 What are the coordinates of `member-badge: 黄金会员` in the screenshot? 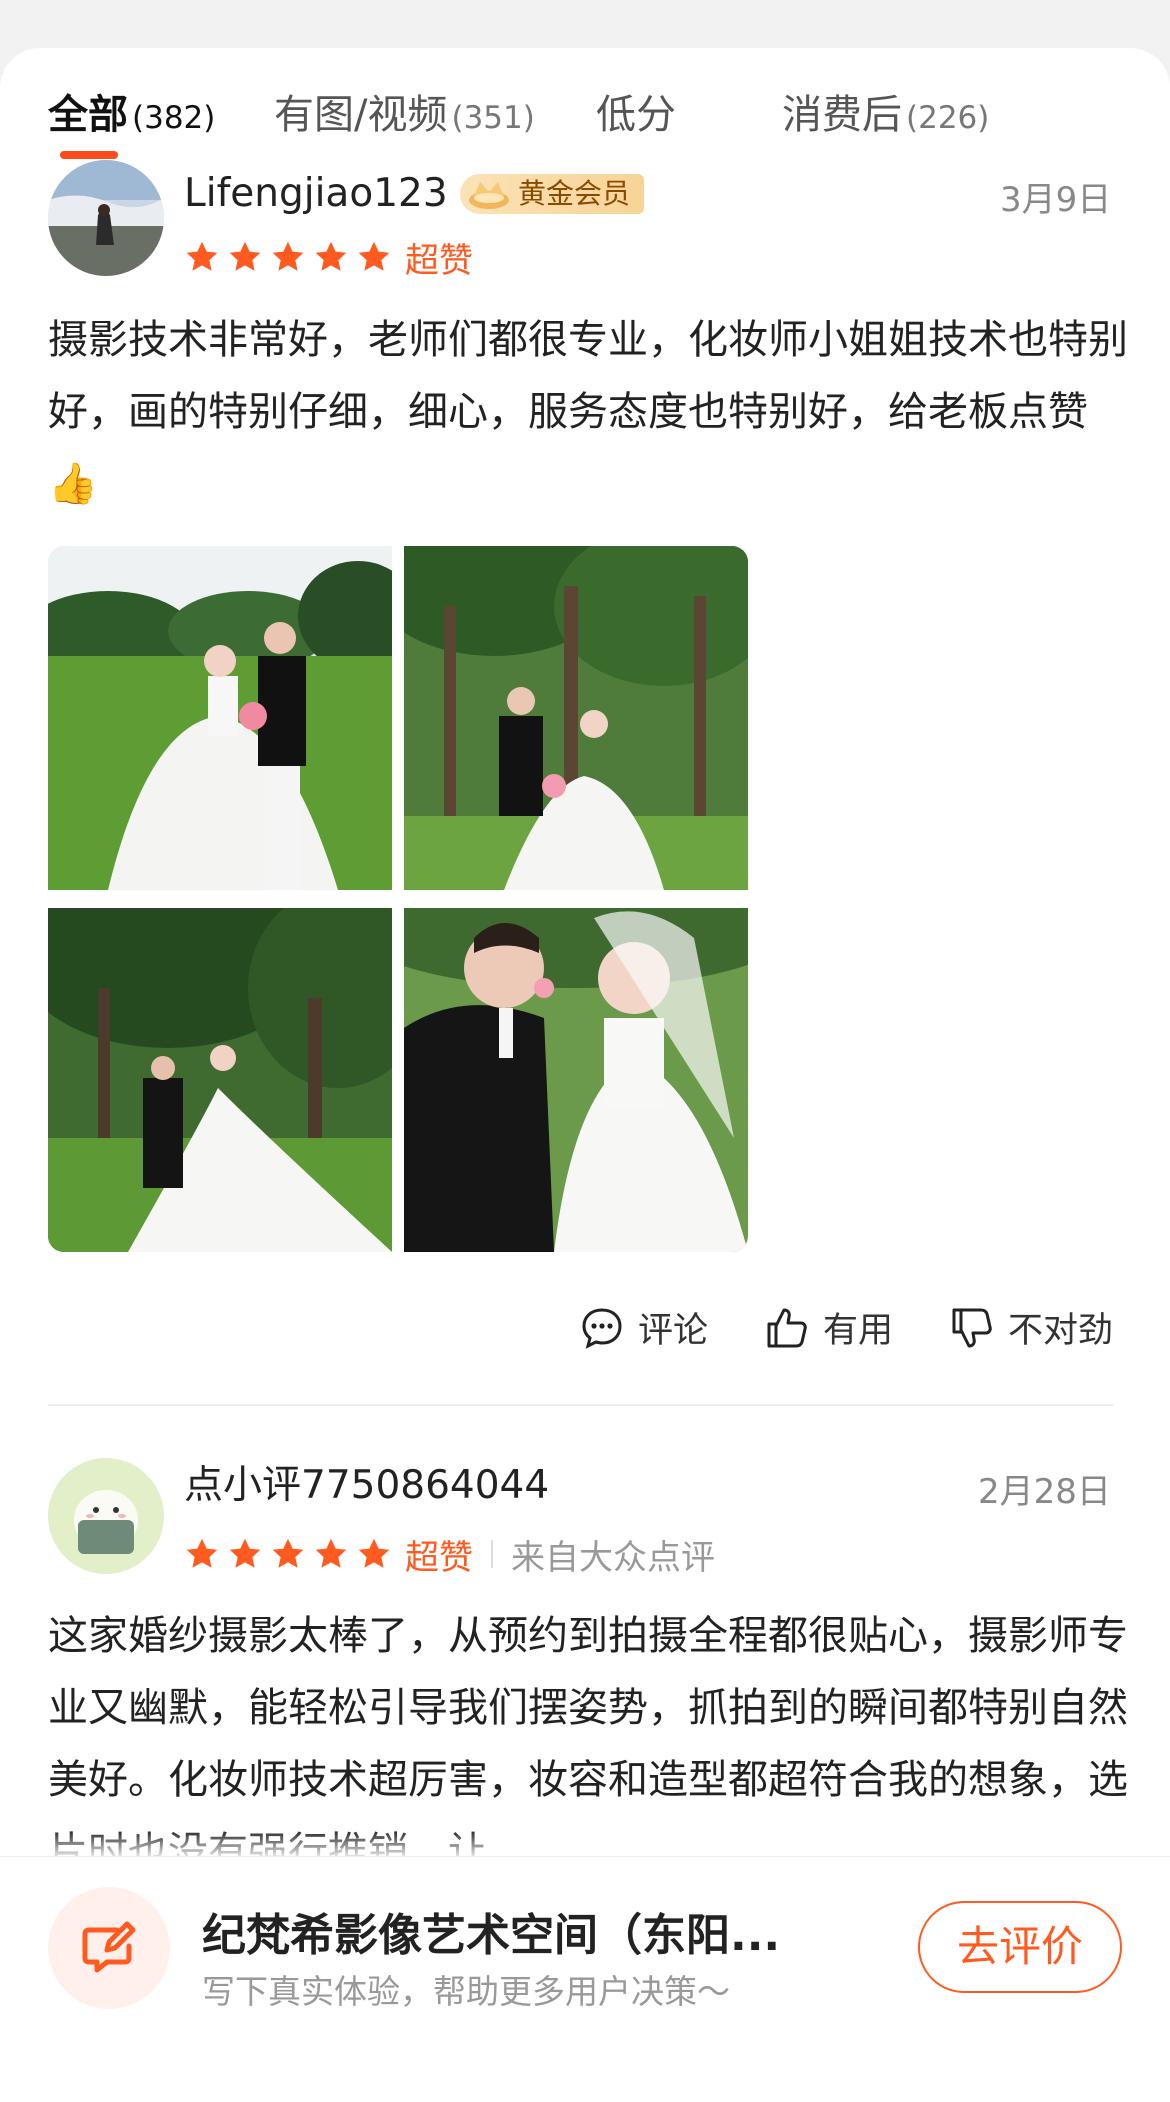 It's located at (552, 194).